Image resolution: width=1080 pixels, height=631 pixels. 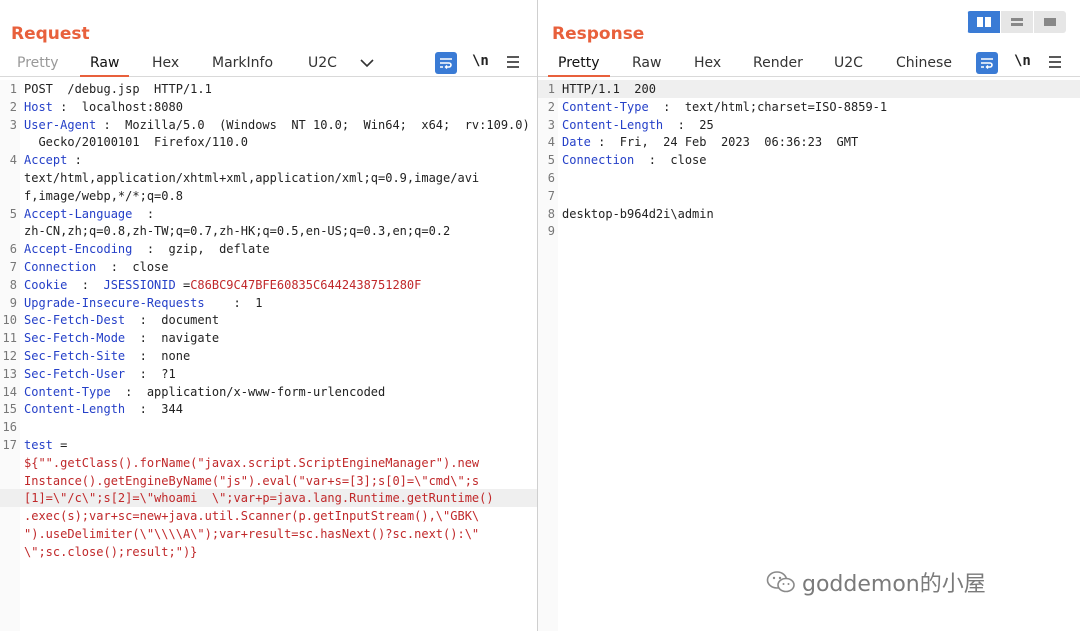 I want to click on code-line: 5 Accept-Language :, so click(x=268, y=214).